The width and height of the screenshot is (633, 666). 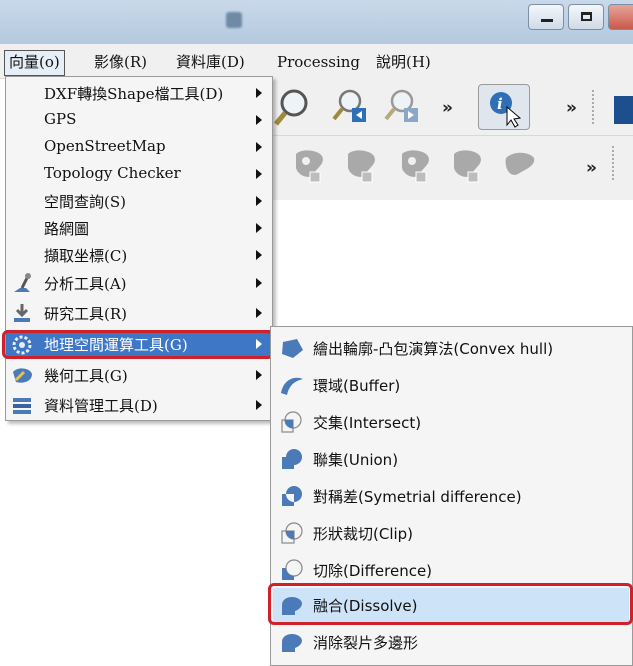 What do you see at coordinates (506, 110) in the screenshot?
I see `identify-features-icon: i` at bounding box center [506, 110].